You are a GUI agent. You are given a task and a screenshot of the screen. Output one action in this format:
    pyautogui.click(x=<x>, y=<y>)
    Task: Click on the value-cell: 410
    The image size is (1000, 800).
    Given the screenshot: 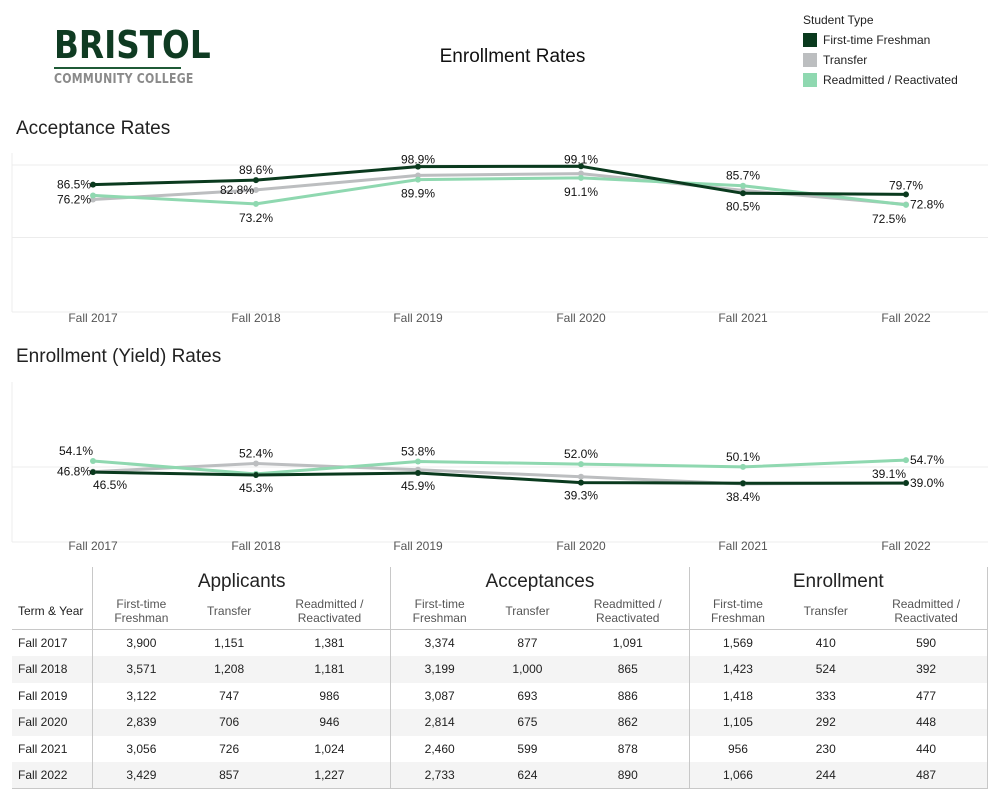 What is the action you would take?
    pyautogui.click(x=825, y=643)
    